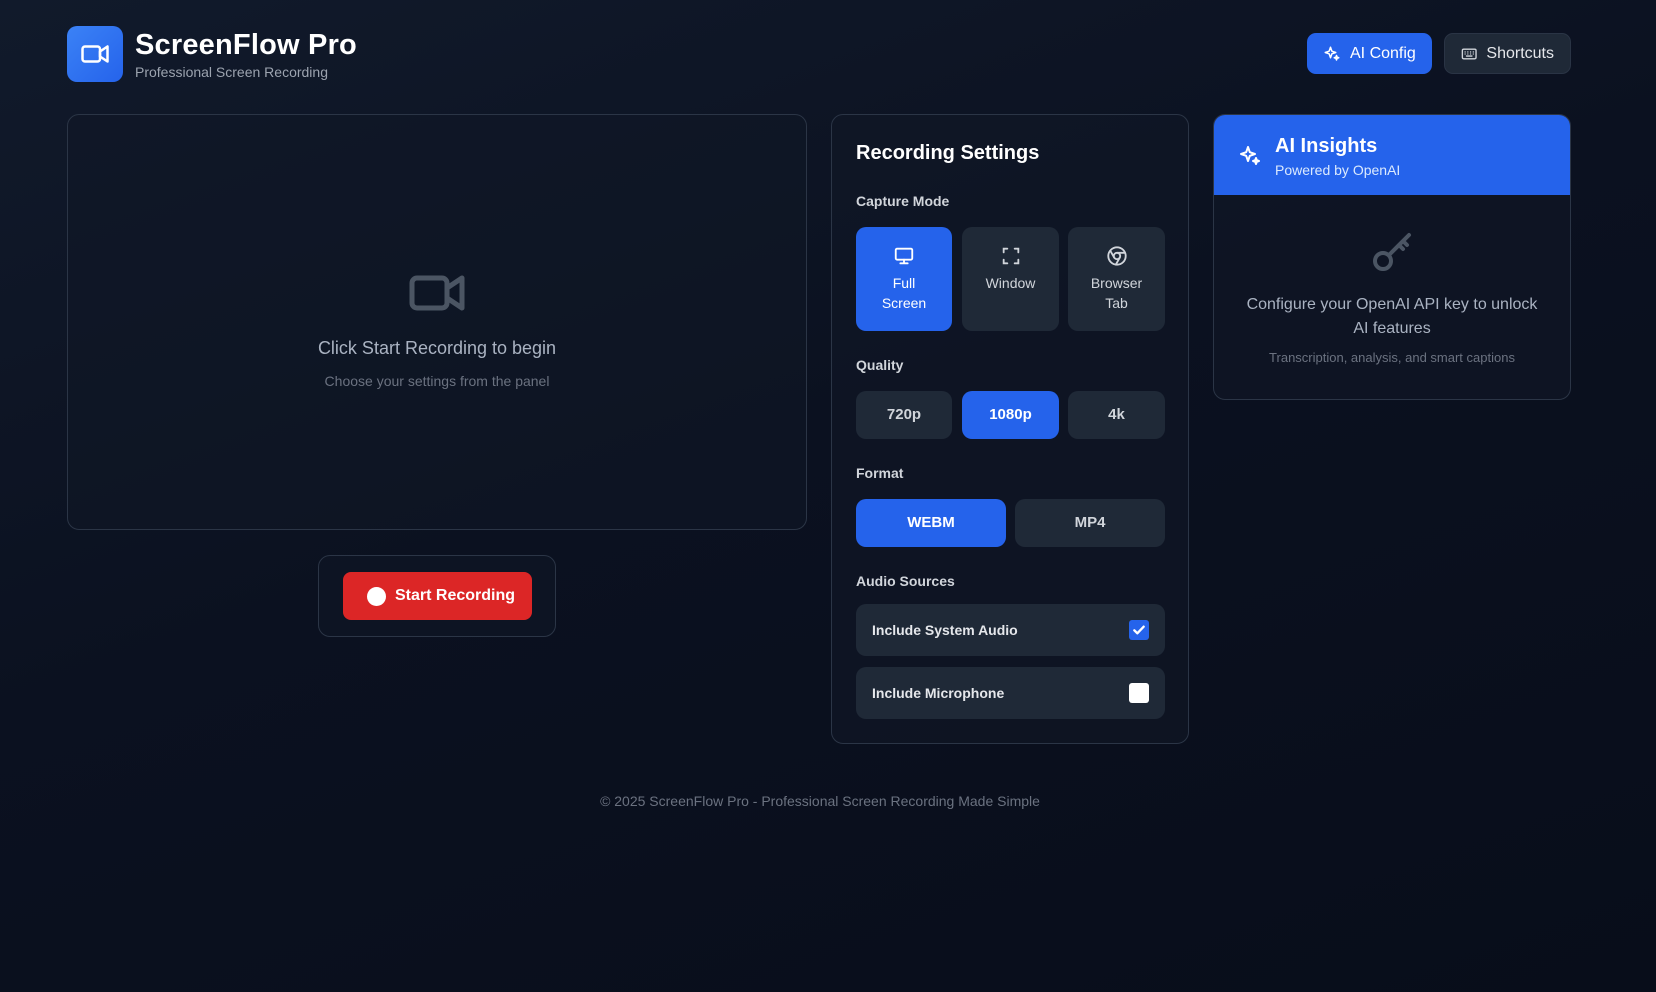 The width and height of the screenshot is (1656, 992). I want to click on capture-mode-window: Window, so click(1010, 279).